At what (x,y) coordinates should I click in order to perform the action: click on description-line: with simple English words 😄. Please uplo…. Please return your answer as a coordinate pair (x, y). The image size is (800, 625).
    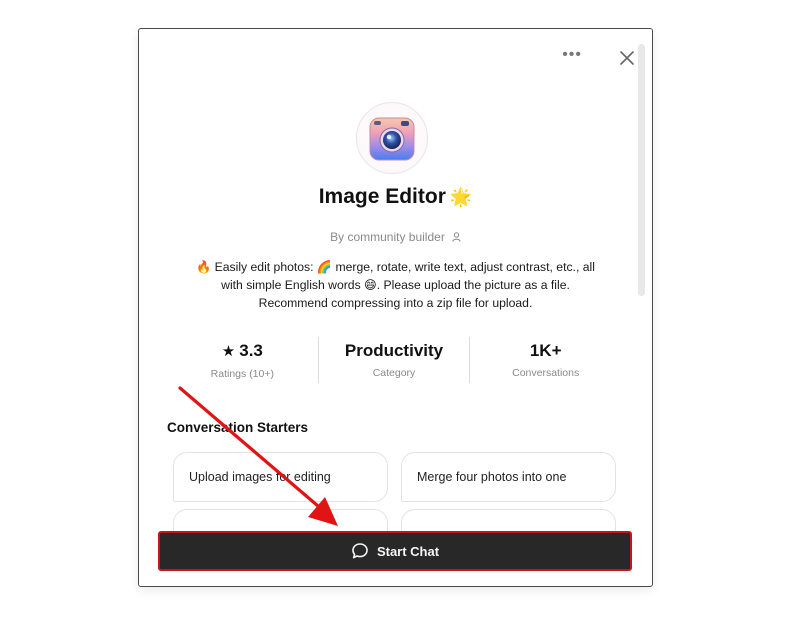
    Looking at the image, I should click on (395, 285).